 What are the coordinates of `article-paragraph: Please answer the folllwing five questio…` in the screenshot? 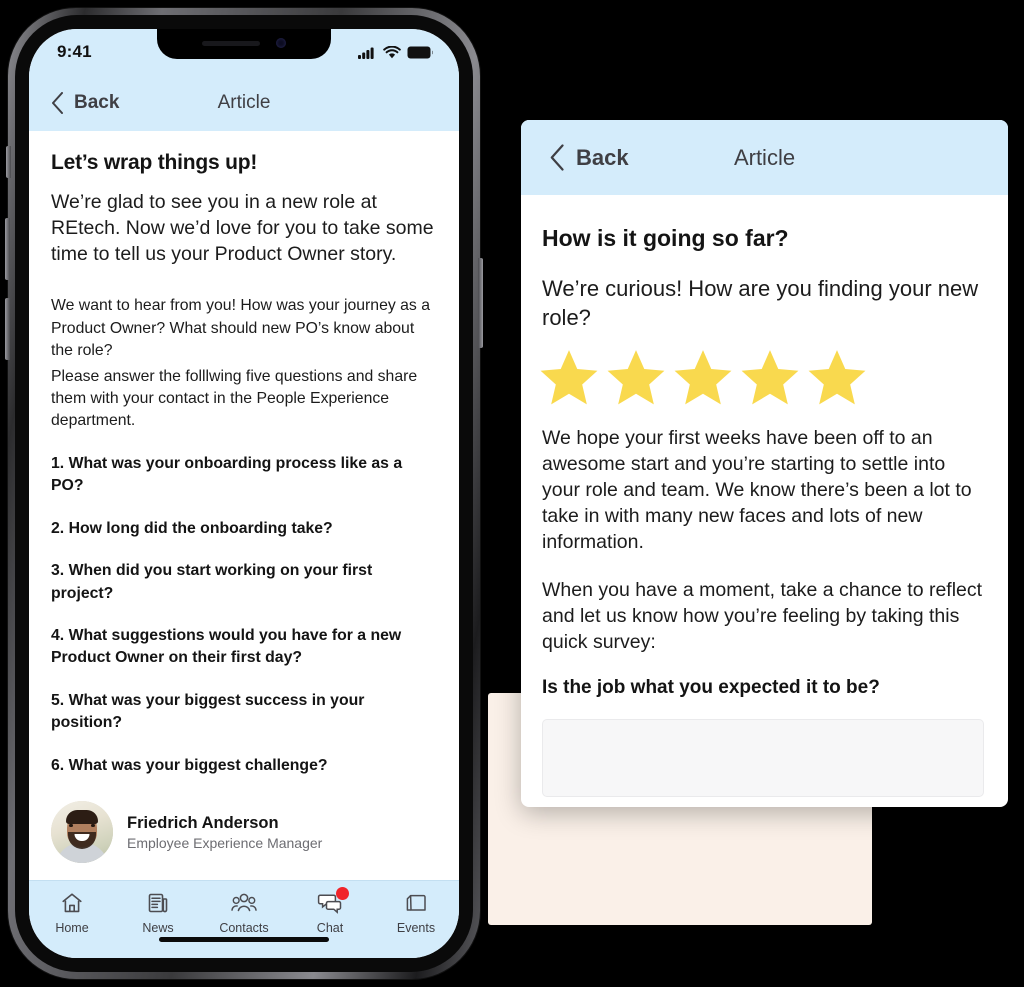 It's located at (234, 398).